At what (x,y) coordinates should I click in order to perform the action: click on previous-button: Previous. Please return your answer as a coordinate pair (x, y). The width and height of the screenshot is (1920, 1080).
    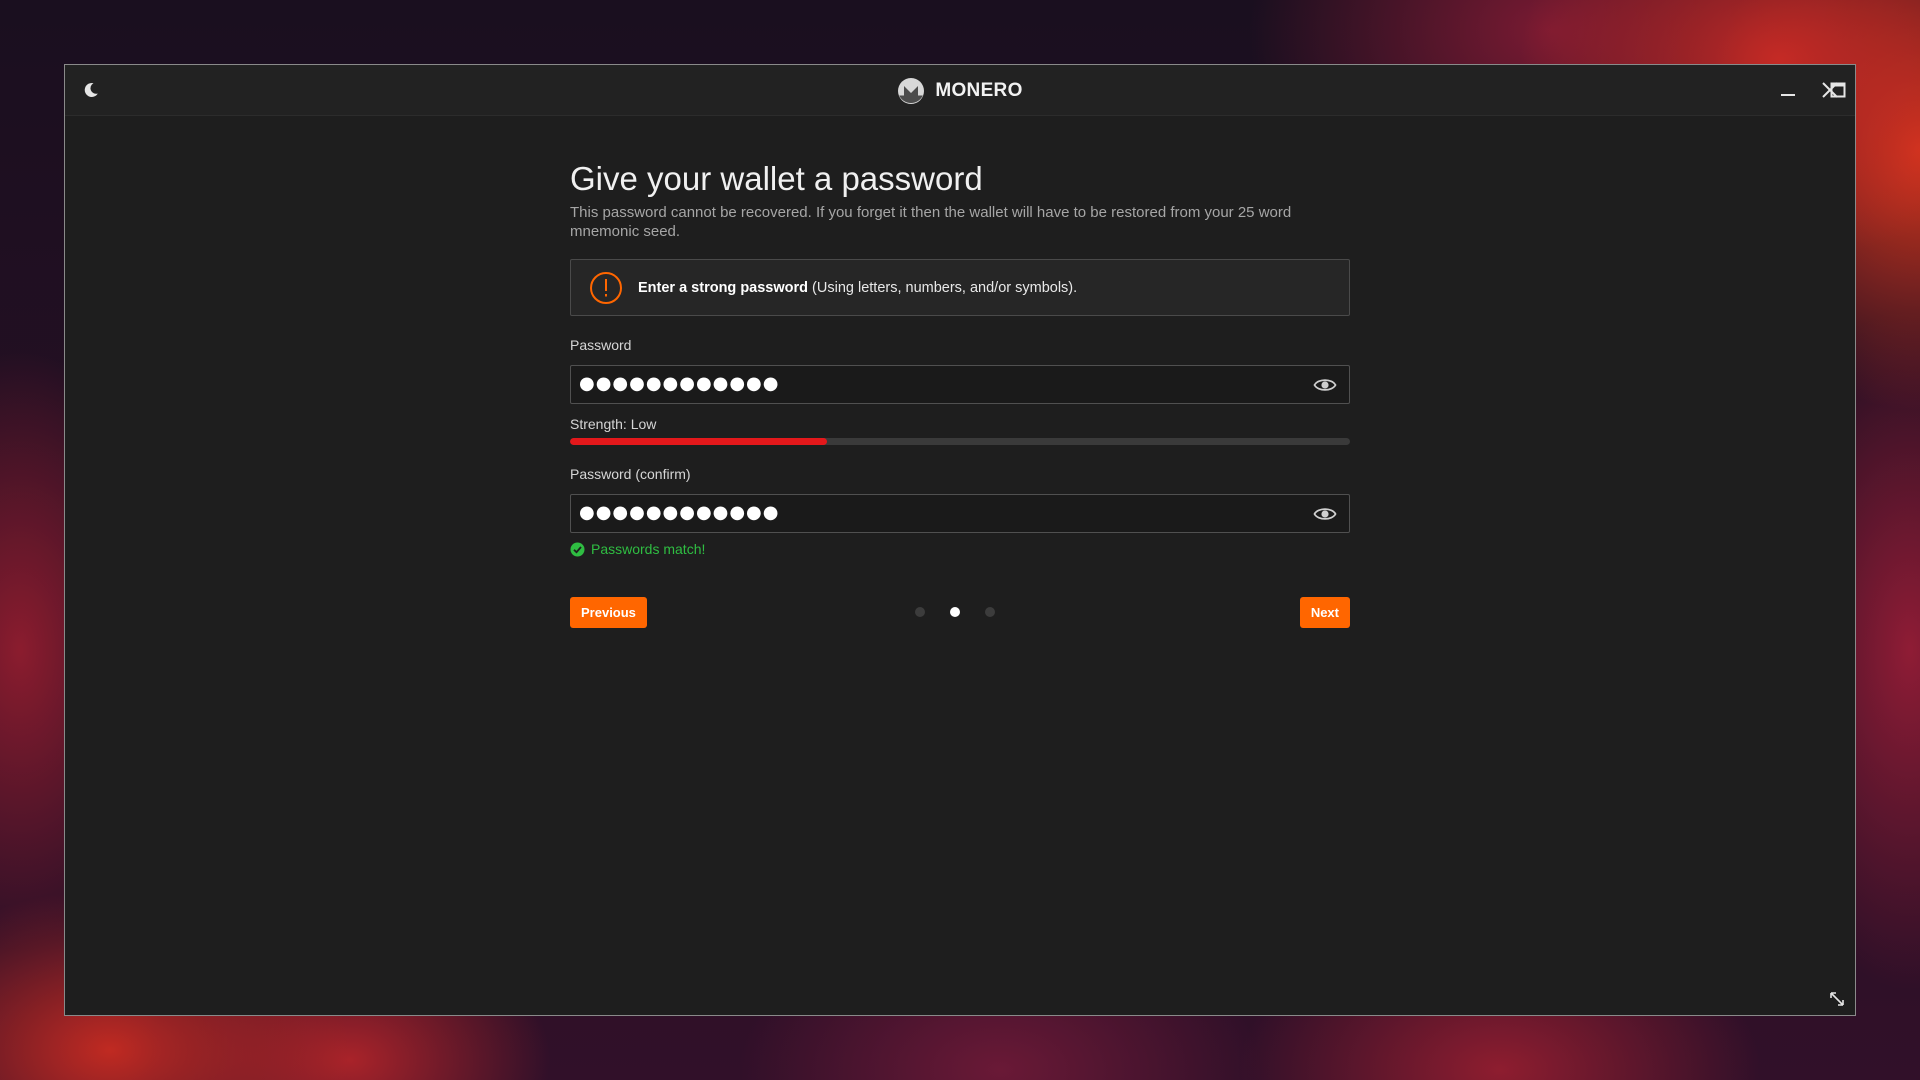
    Looking at the image, I should click on (608, 612).